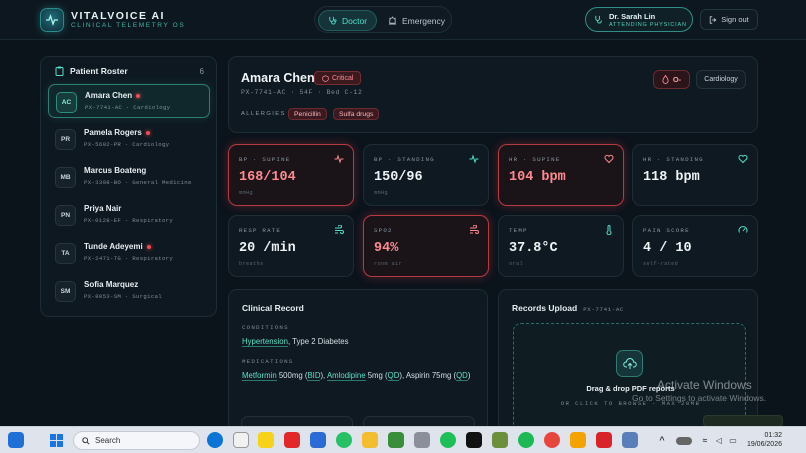 The height and width of the screenshot is (453, 806). What do you see at coordinates (267, 177) in the screenshot?
I see `vital-value: 168/104` at bounding box center [267, 177].